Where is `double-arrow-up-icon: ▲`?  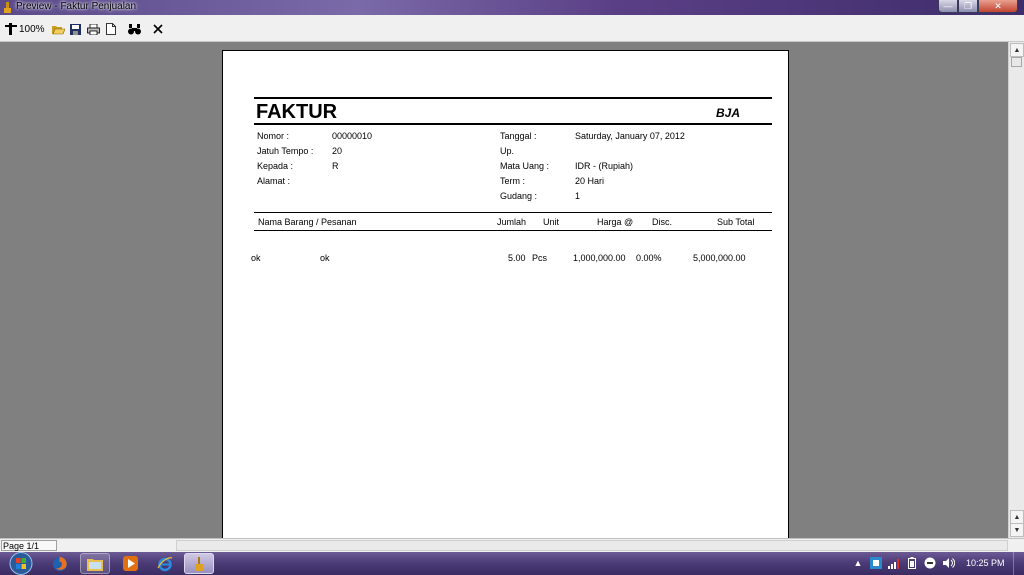
double-arrow-up-icon: ▲ is located at coordinates (1017, 517).